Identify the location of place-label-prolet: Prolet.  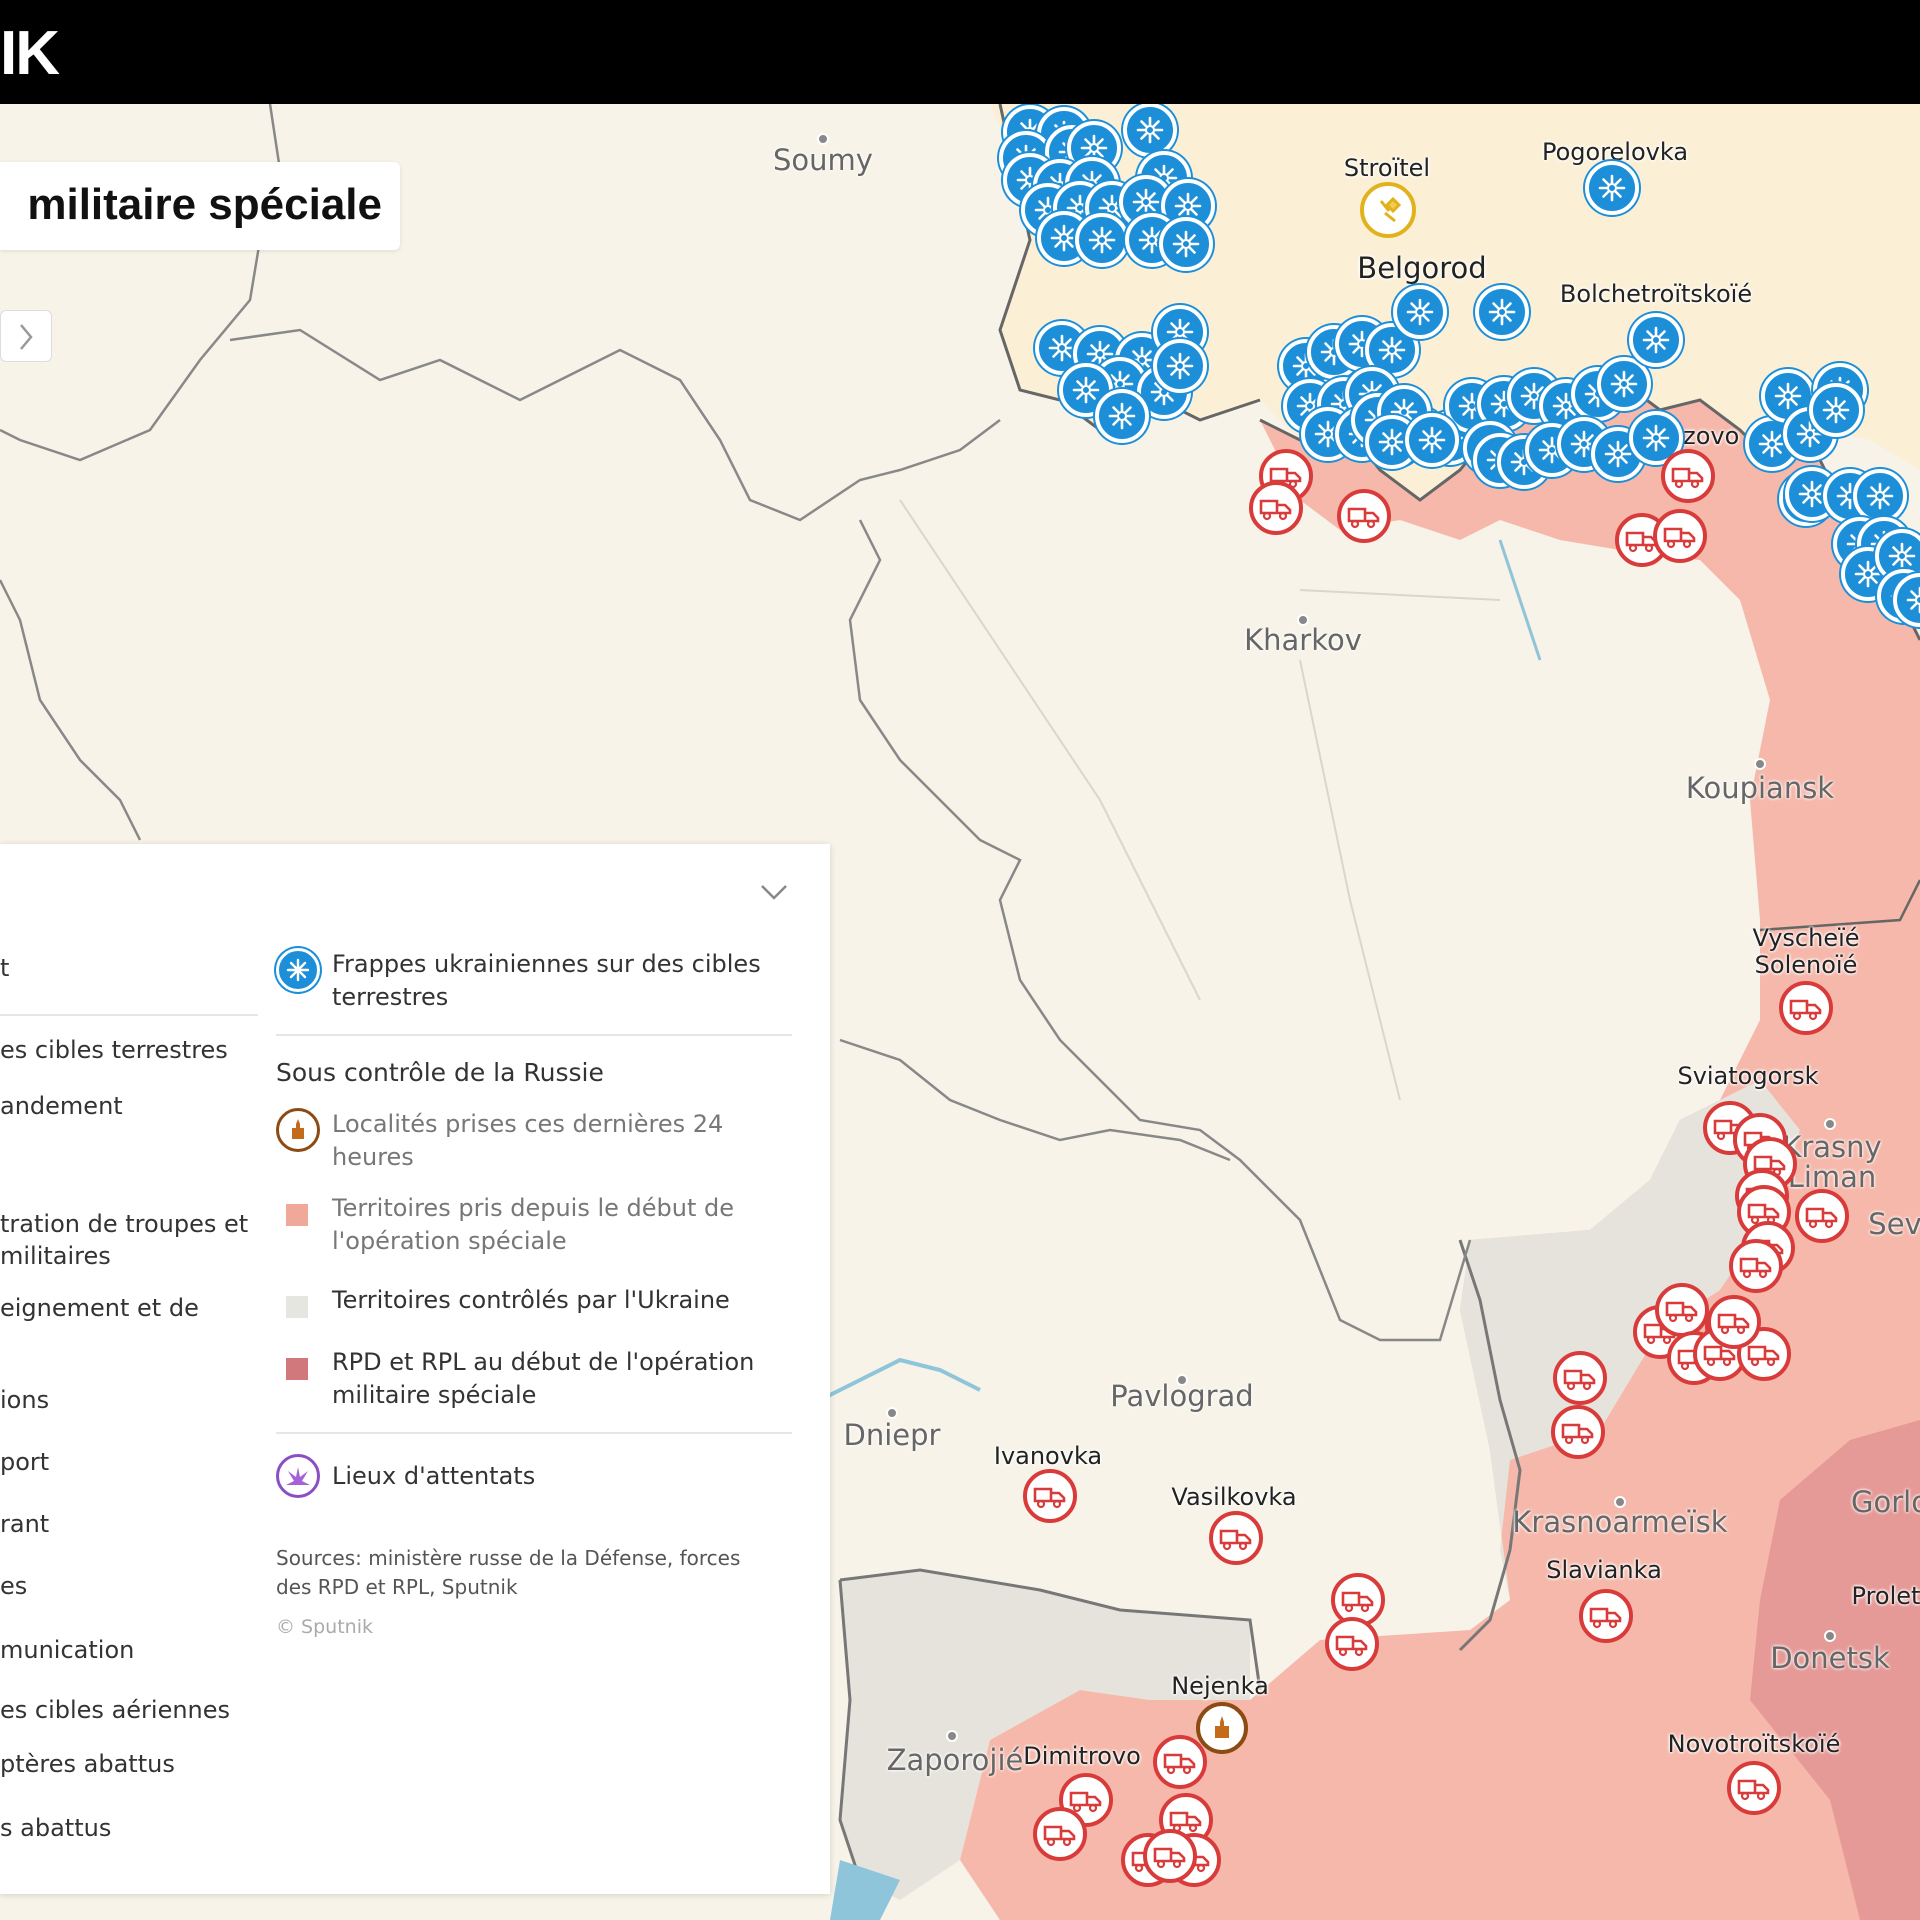
(1885, 1596).